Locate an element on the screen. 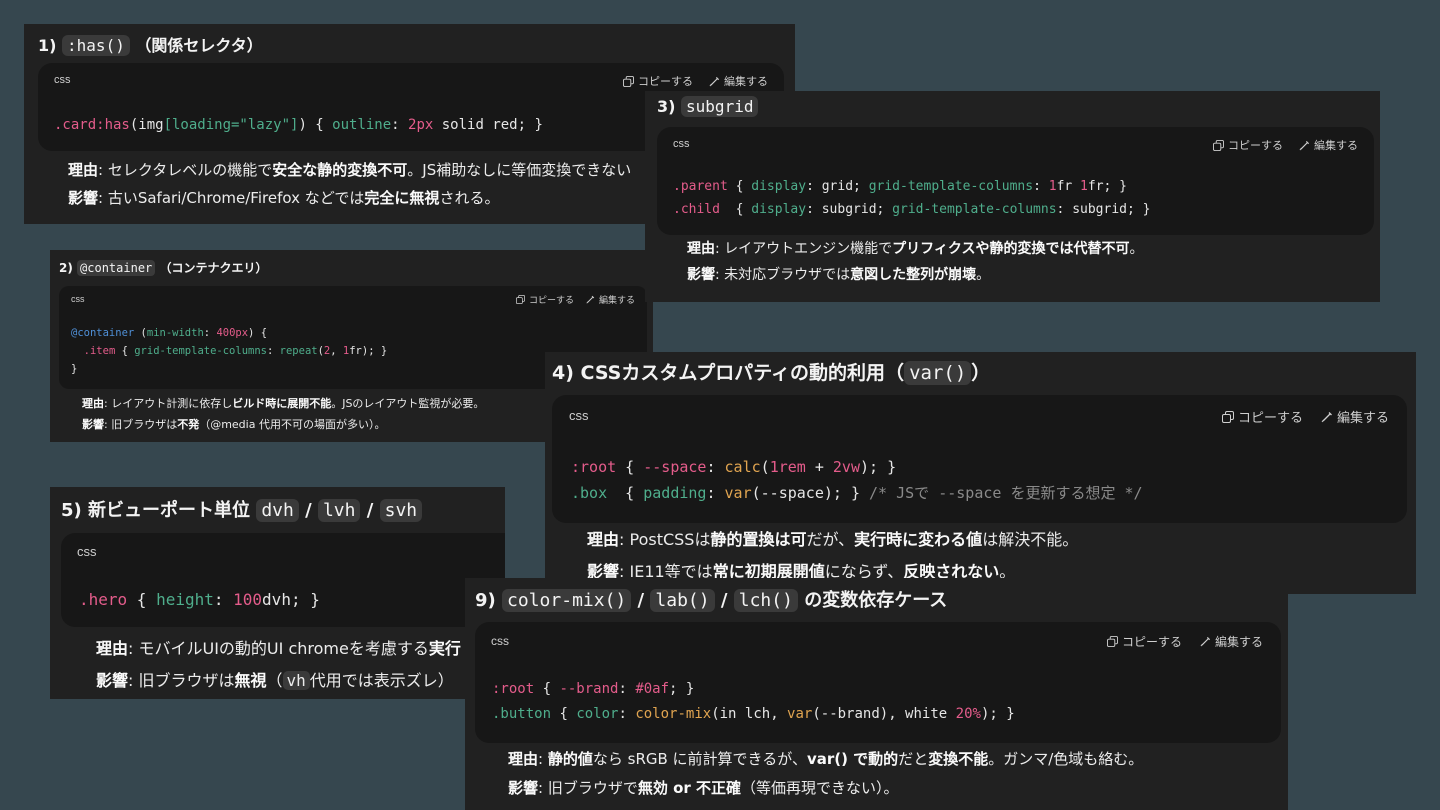  inline-code: subgrid is located at coordinates (720, 106).